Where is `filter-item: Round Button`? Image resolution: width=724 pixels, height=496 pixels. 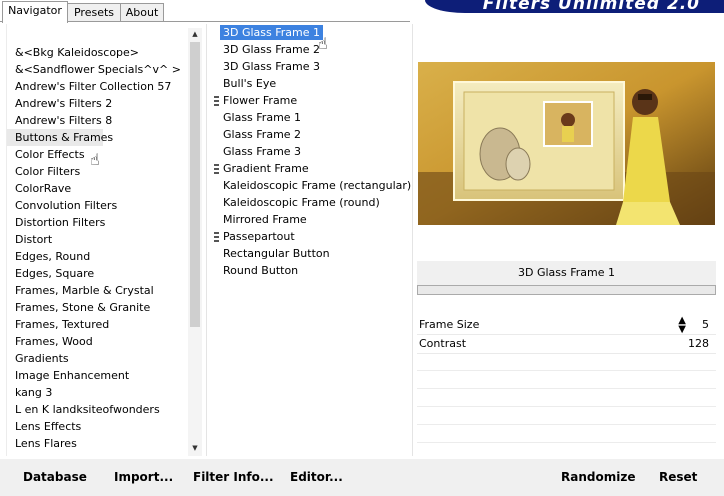
filter-item: Round Button is located at coordinates (310, 270).